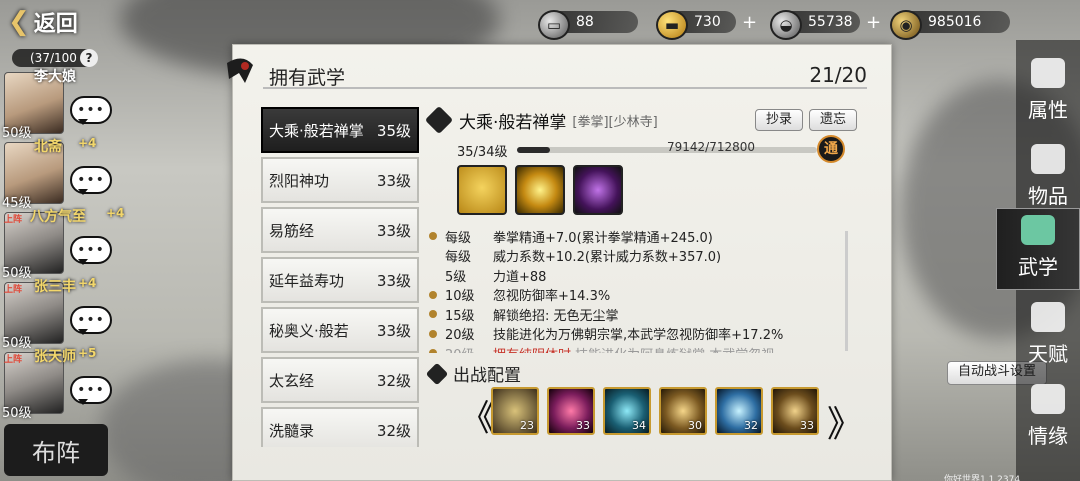 This screenshot has height=481, width=1080. Describe the element at coordinates (340, 380) in the screenshot. I see `skill-list-item: 太玄经 32级` at that location.